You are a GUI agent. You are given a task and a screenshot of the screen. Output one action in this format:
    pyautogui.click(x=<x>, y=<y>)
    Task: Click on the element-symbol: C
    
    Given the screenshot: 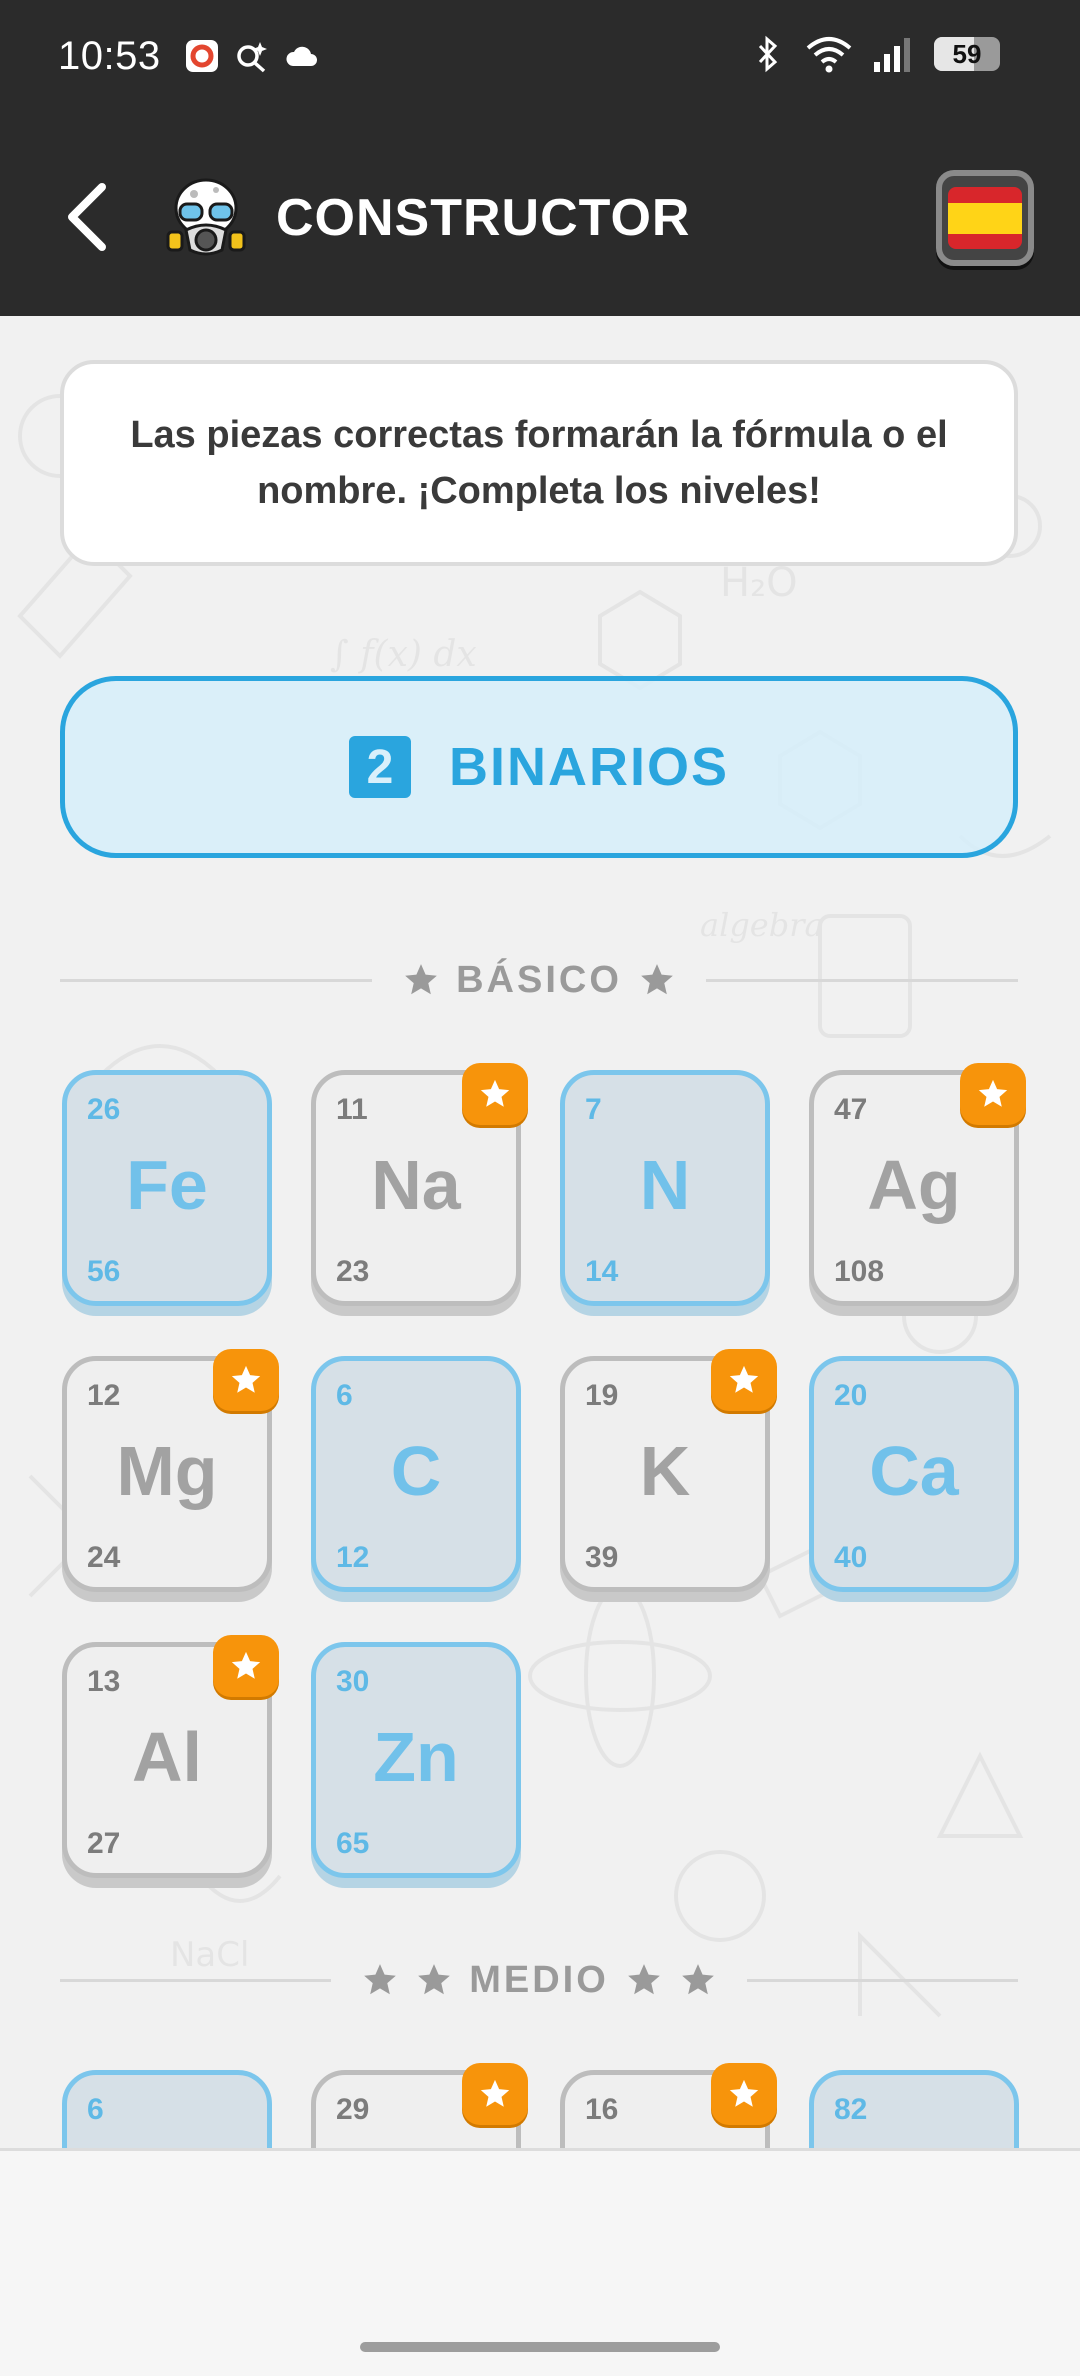 What is the action you would take?
    pyautogui.click(x=416, y=1471)
    